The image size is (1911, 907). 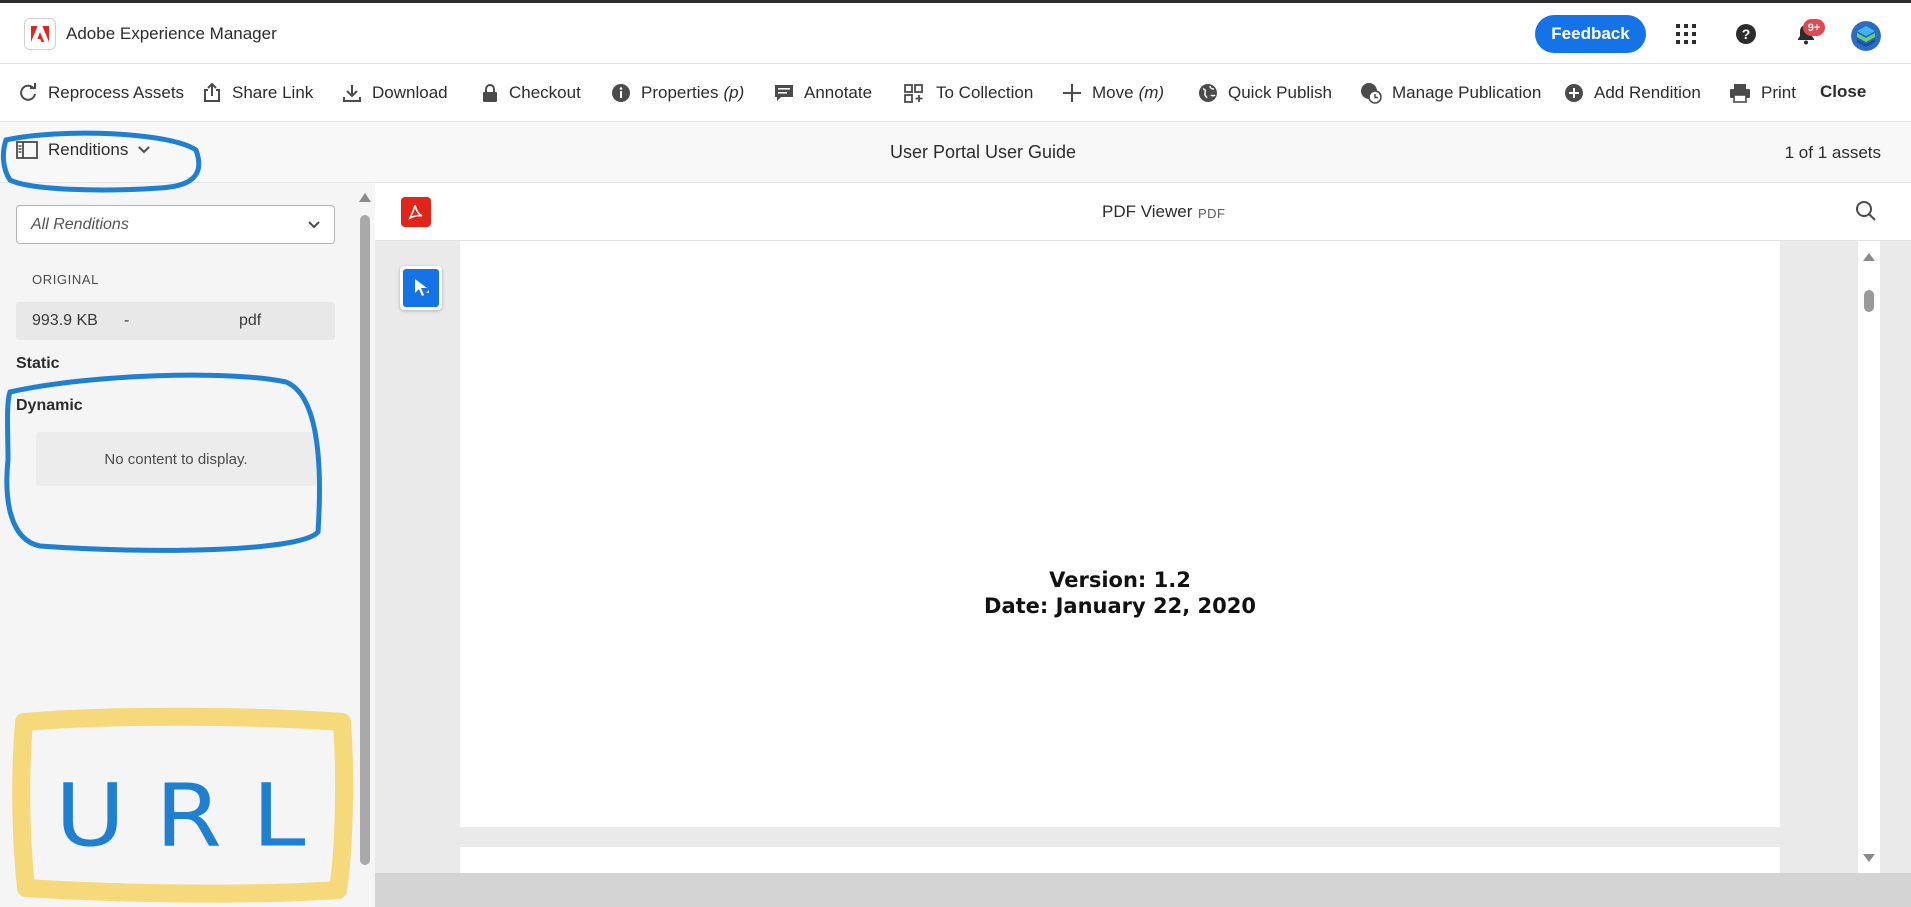 What do you see at coordinates (1869, 858) in the screenshot?
I see `scroll-down-arrow` at bounding box center [1869, 858].